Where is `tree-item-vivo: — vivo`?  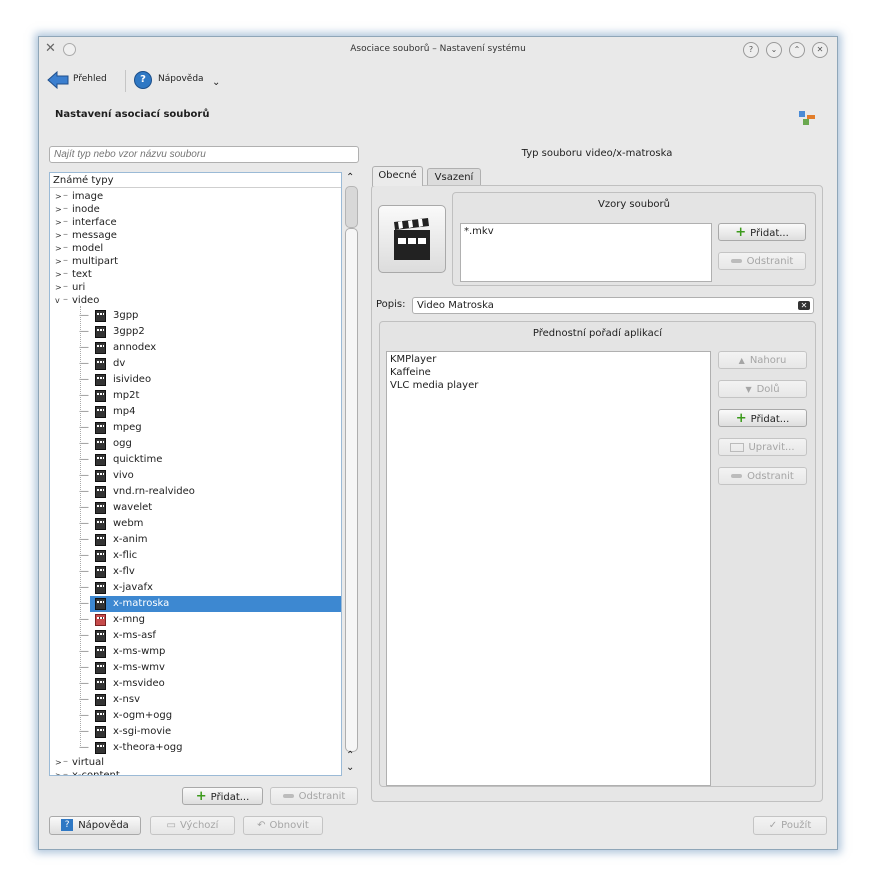
tree-item-vivo: — vivo is located at coordinates (195, 476).